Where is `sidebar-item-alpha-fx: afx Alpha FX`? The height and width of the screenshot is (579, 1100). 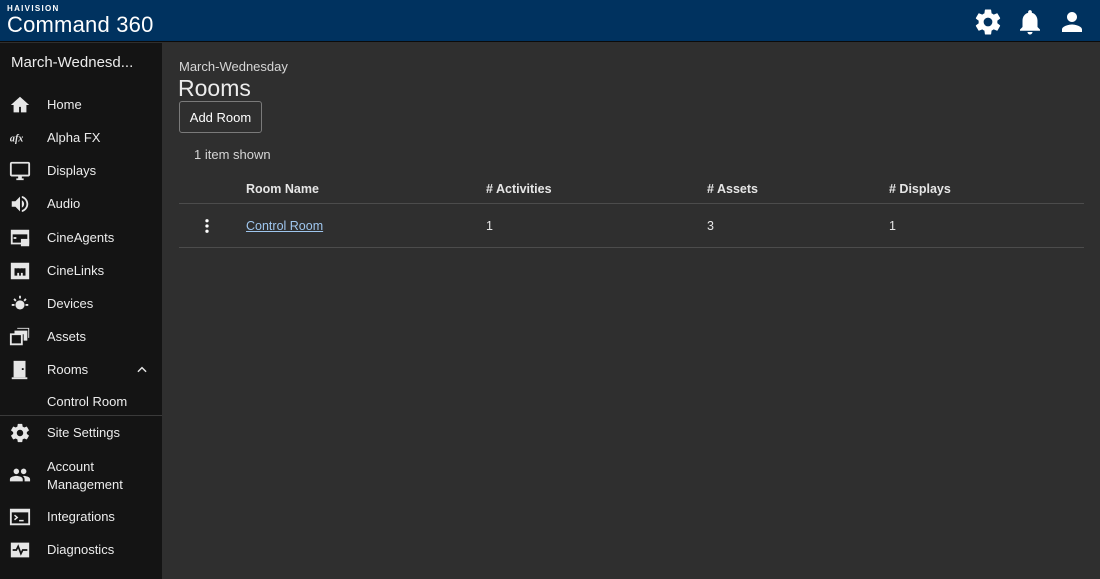 sidebar-item-alpha-fx: afx Alpha FX is located at coordinates (81, 138).